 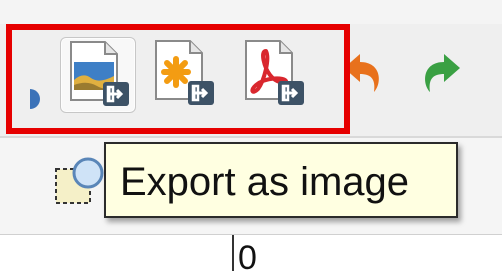 I want to click on redo-icon, so click(x=442, y=73).